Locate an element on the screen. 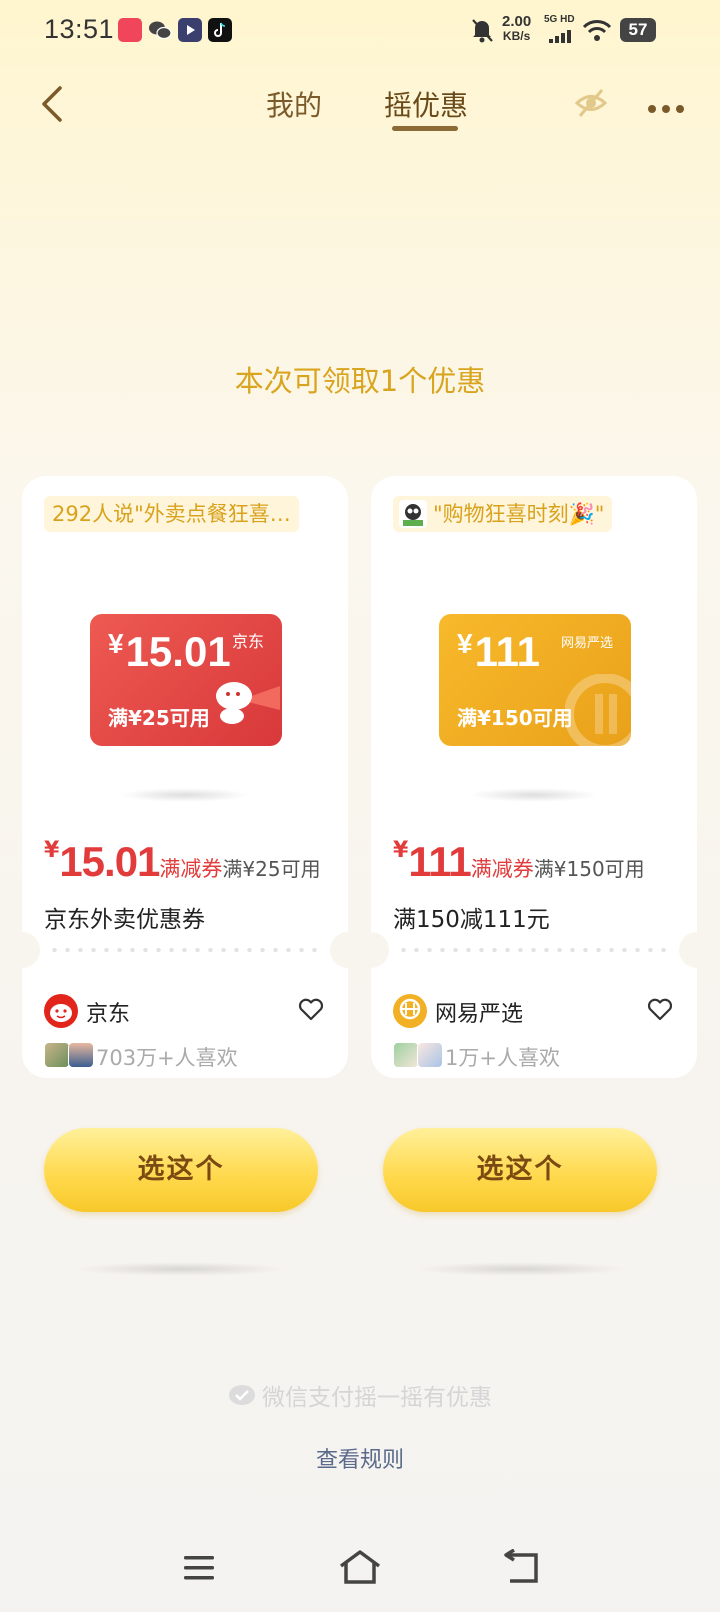  signal-icon is located at coordinates (561, 37).